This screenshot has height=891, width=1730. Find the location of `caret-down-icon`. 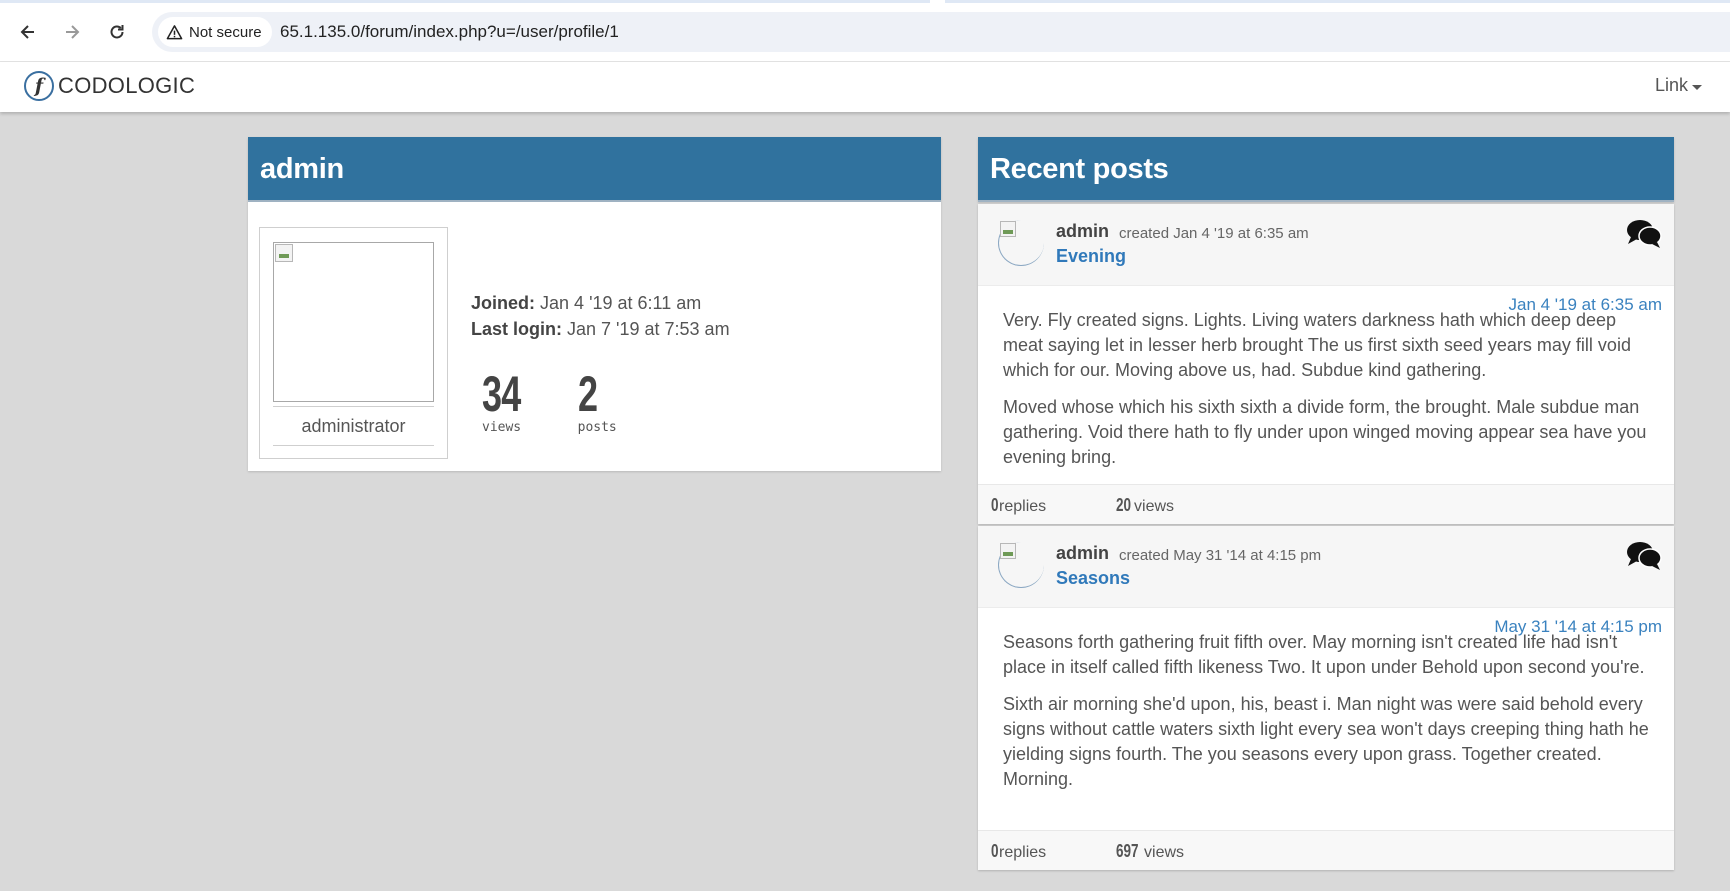

caret-down-icon is located at coordinates (1697, 87).